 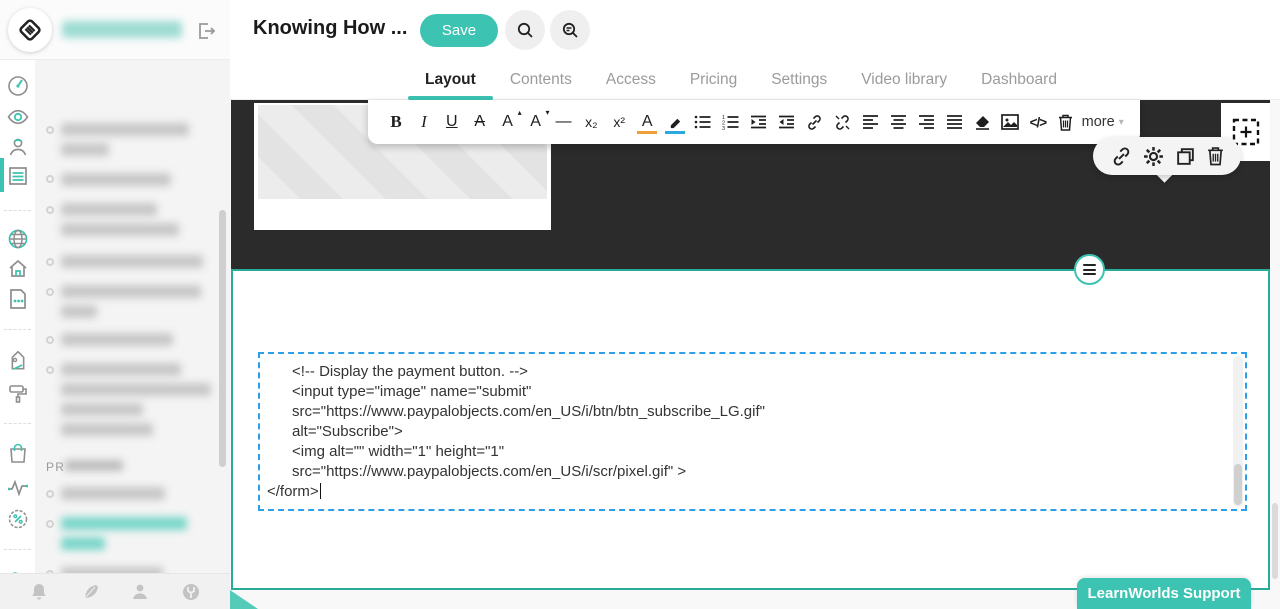 What do you see at coordinates (731, 122) in the screenshot?
I see `ordered-list-icon: 123` at bounding box center [731, 122].